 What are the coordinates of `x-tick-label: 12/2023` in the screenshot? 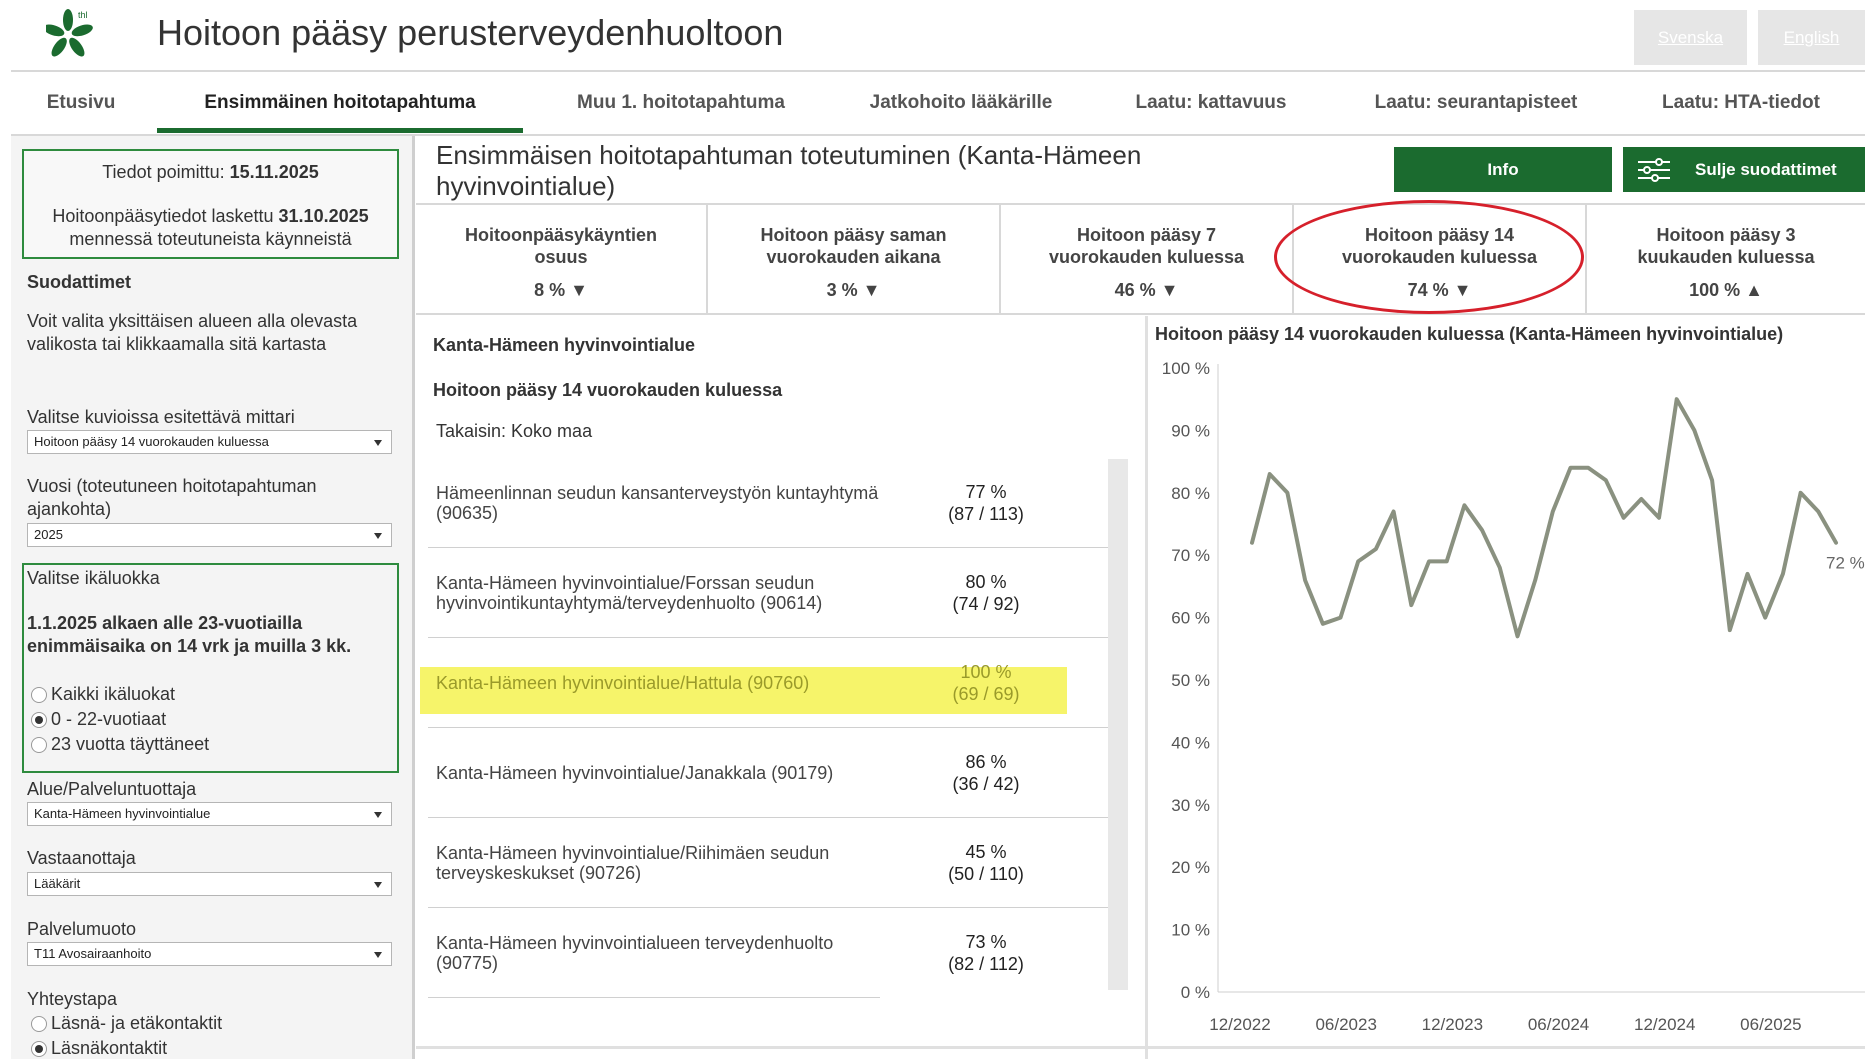 It's located at (1452, 1024).